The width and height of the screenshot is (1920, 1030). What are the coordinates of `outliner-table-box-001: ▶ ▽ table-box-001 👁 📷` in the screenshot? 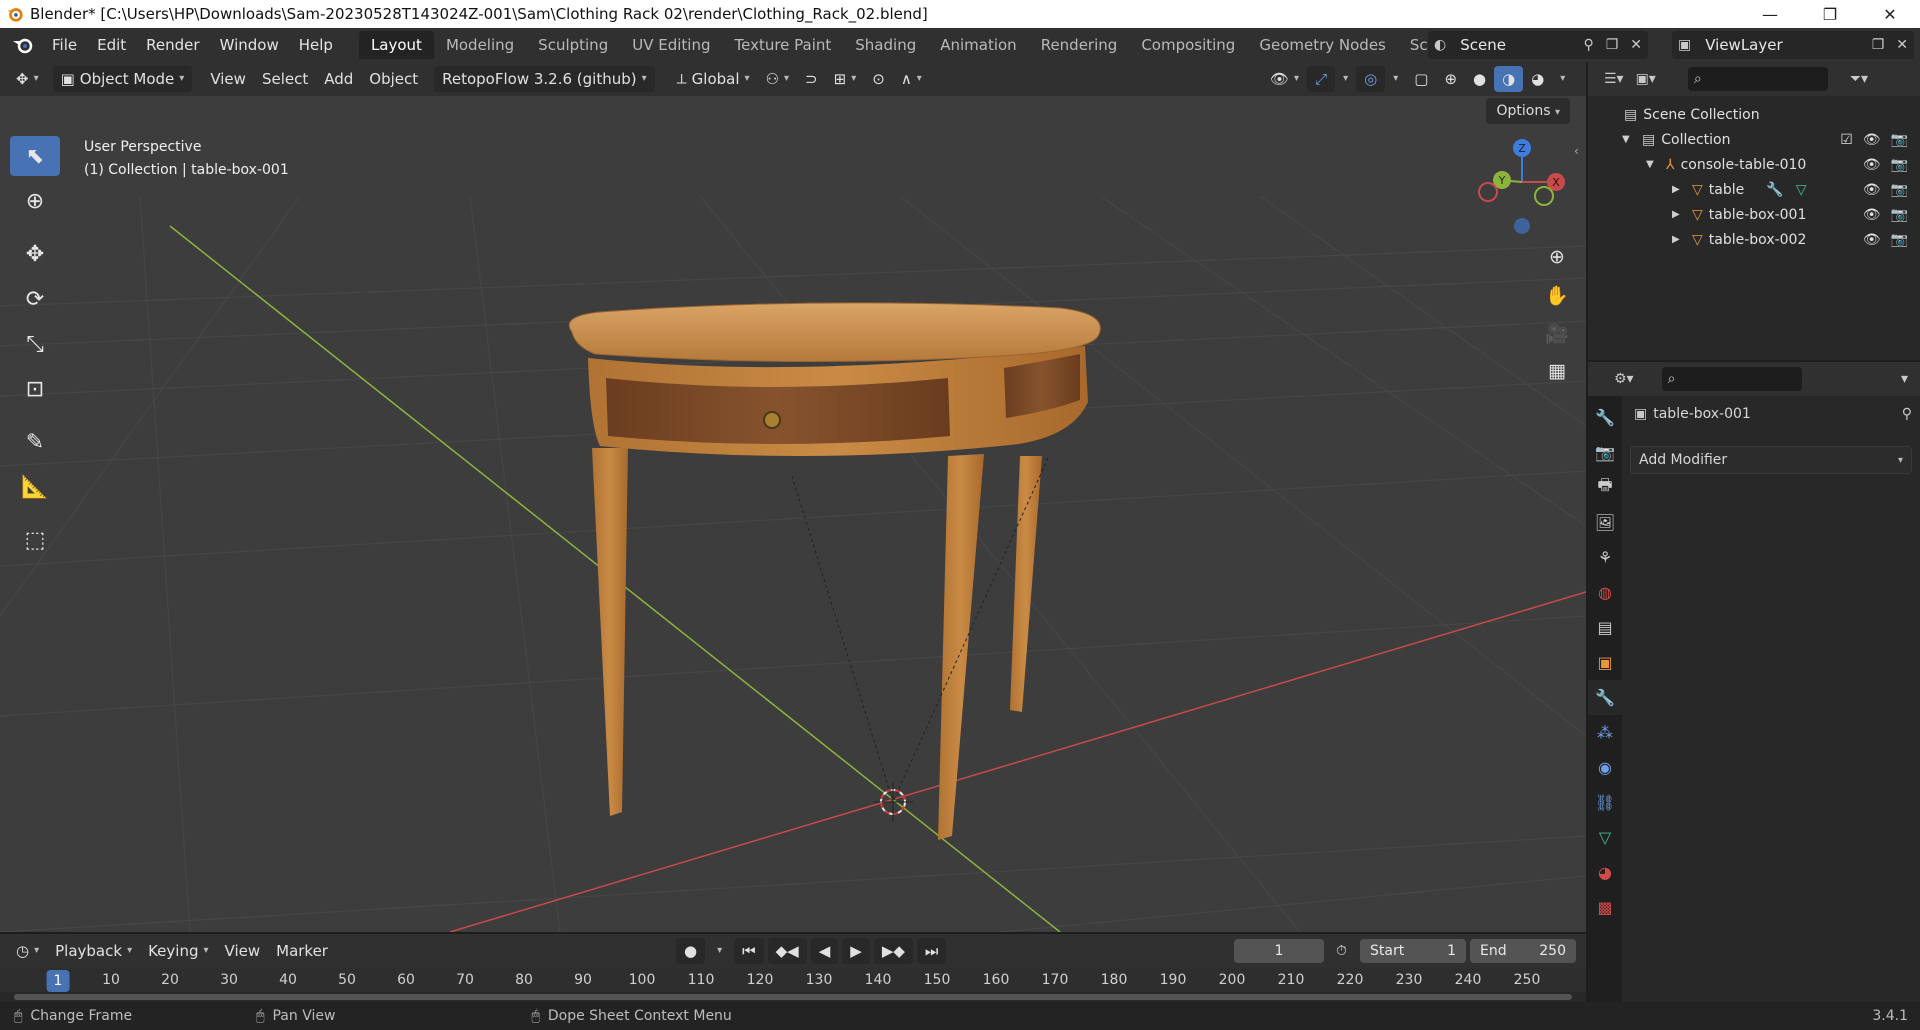 It's located at (1754, 214).